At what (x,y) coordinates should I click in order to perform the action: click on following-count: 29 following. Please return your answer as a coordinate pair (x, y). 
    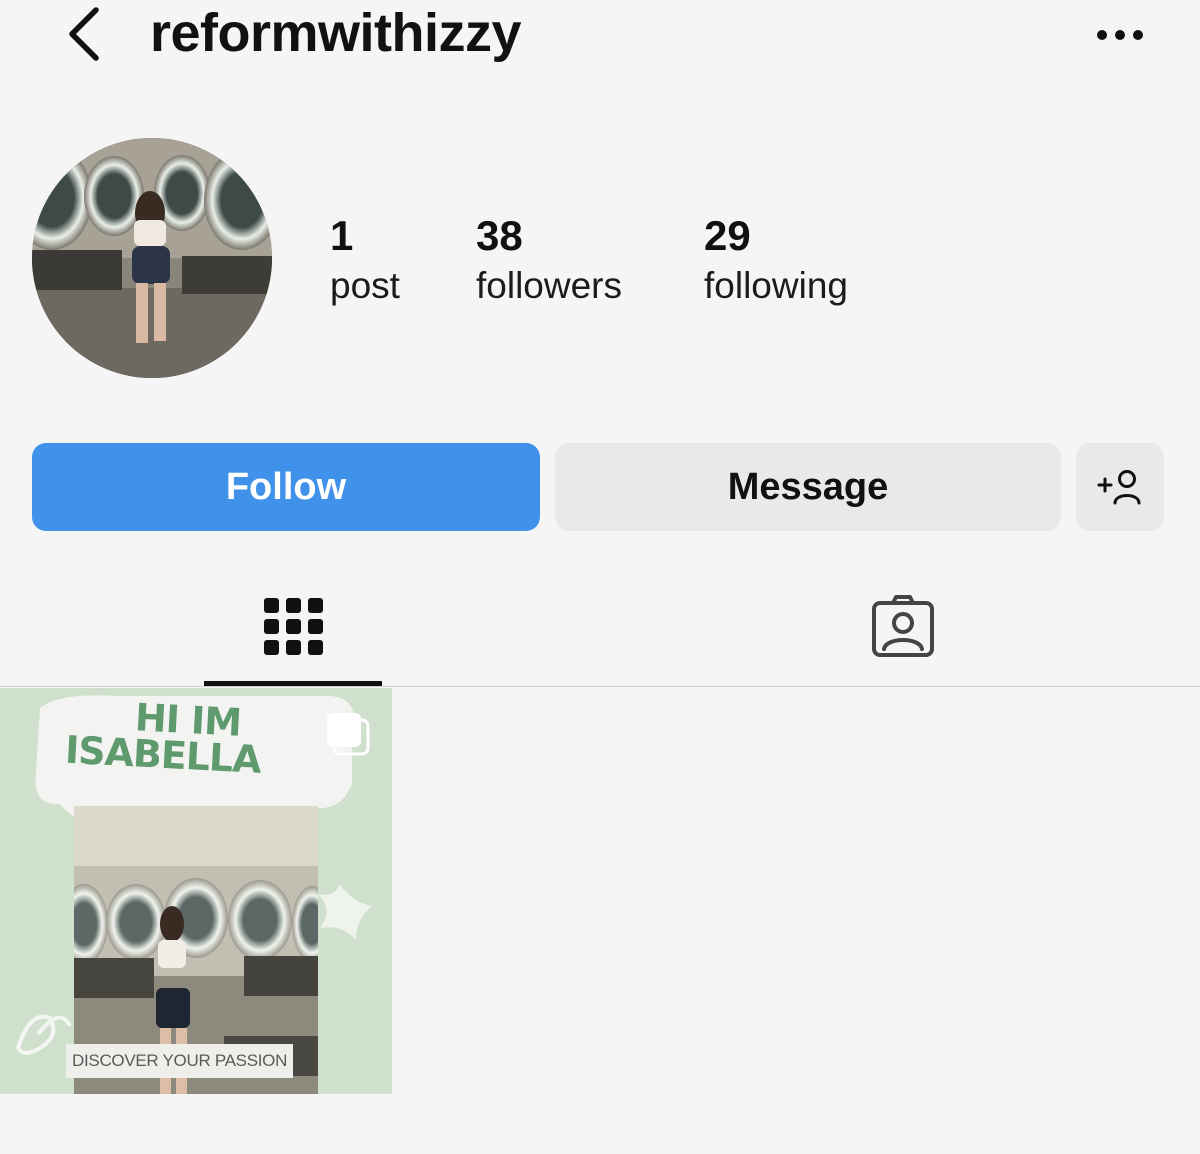
    Looking at the image, I should click on (776, 260).